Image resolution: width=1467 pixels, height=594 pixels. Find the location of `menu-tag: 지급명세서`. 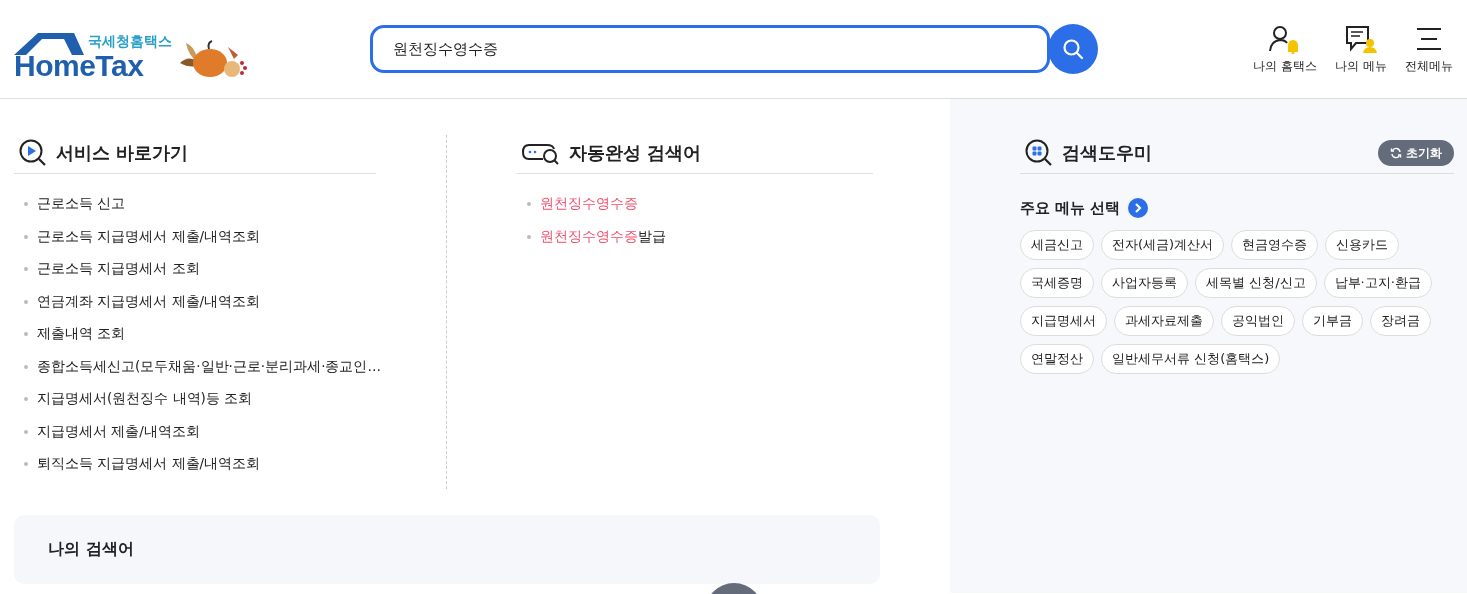

menu-tag: 지급명세서 is located at coordinates (1063, 321).